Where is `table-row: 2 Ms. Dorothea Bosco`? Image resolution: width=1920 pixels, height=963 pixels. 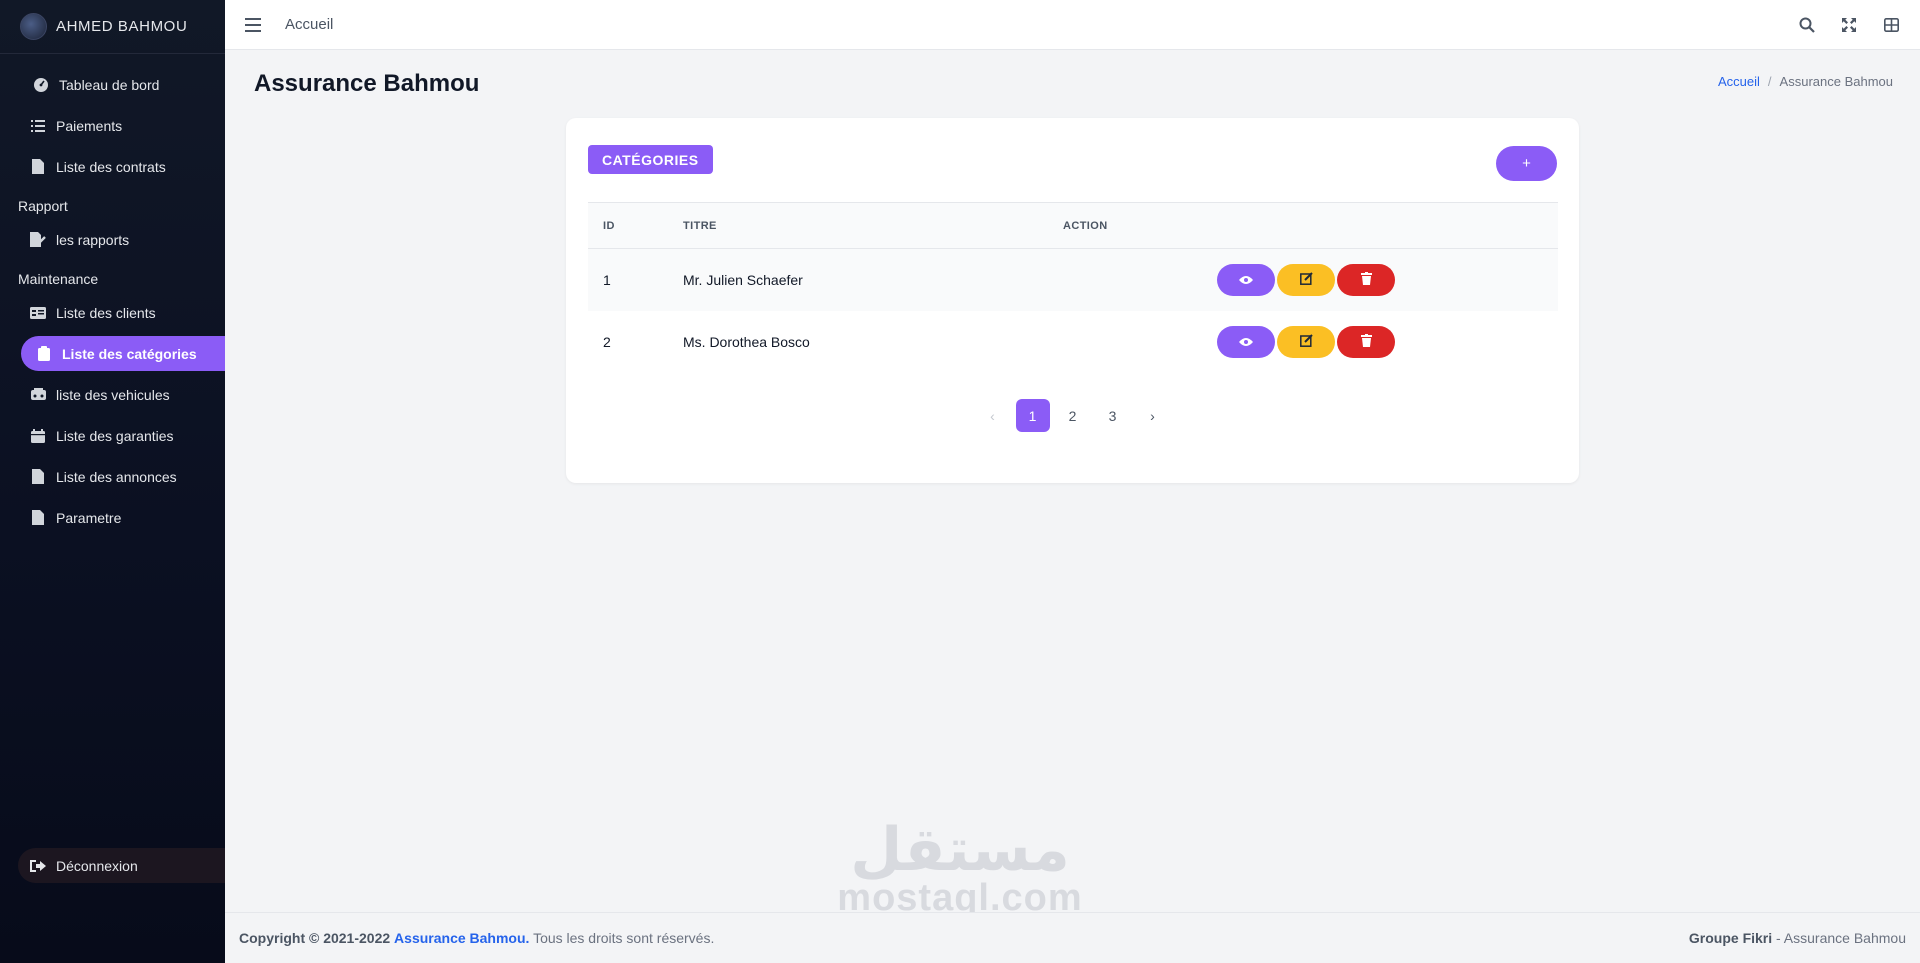
table-row: 2 Ms. Dorothea Bosco is located at coordinates (1073, 342).